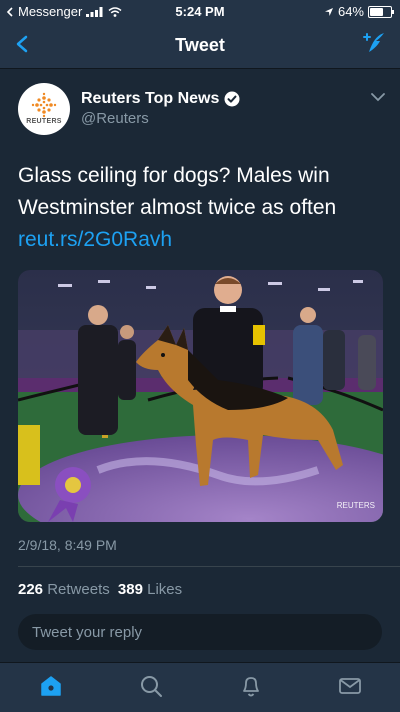 The image size is (400, 712). Describe the element at coordinates (198, 240) in the screenshot. I see `tweet-link: reut.rs/2G0Ravh` at that location.